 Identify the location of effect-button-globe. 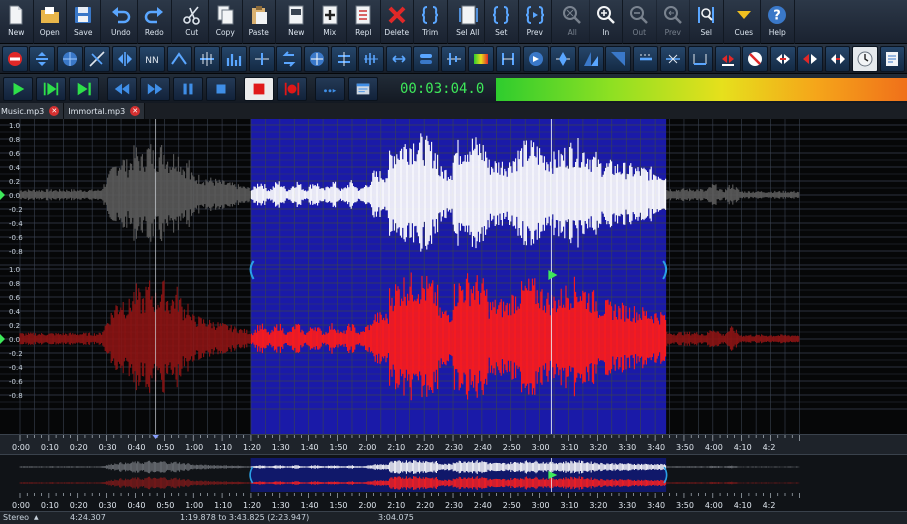
(69, 58).